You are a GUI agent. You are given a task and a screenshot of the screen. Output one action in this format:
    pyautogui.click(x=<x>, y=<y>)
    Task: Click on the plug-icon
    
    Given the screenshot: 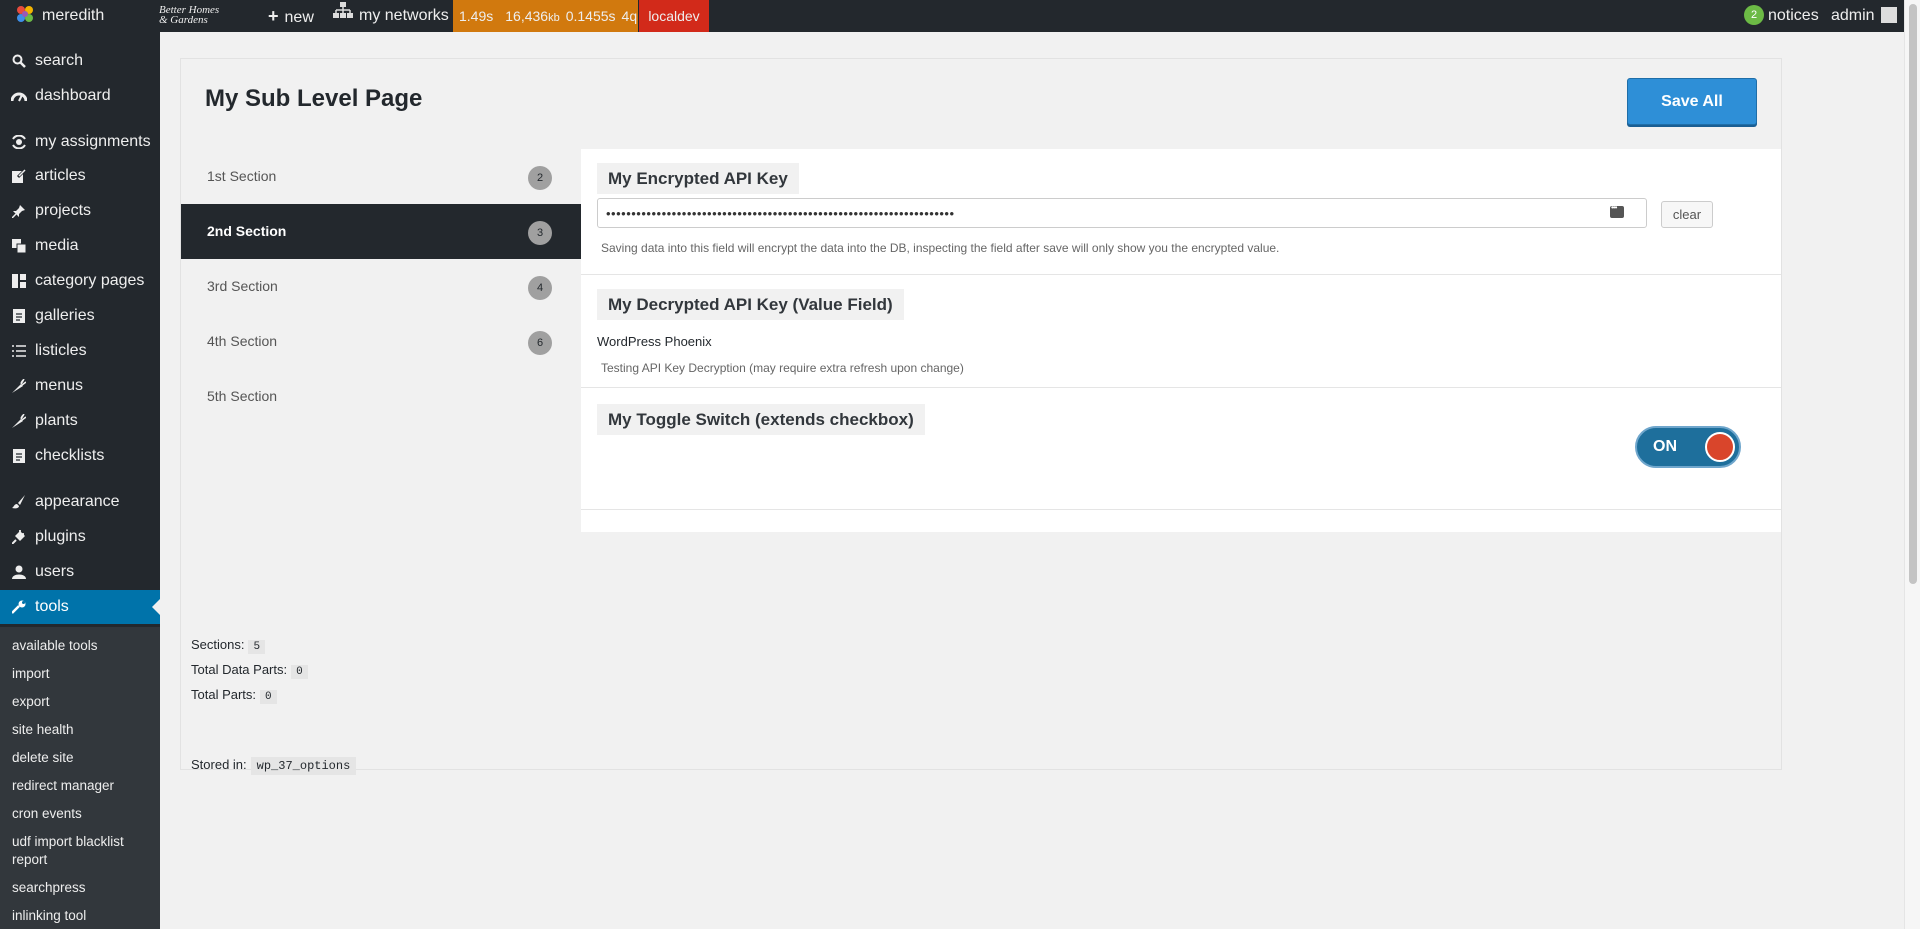 What is the action you would take?
    pyautogui.click(x=19, y=537)
    